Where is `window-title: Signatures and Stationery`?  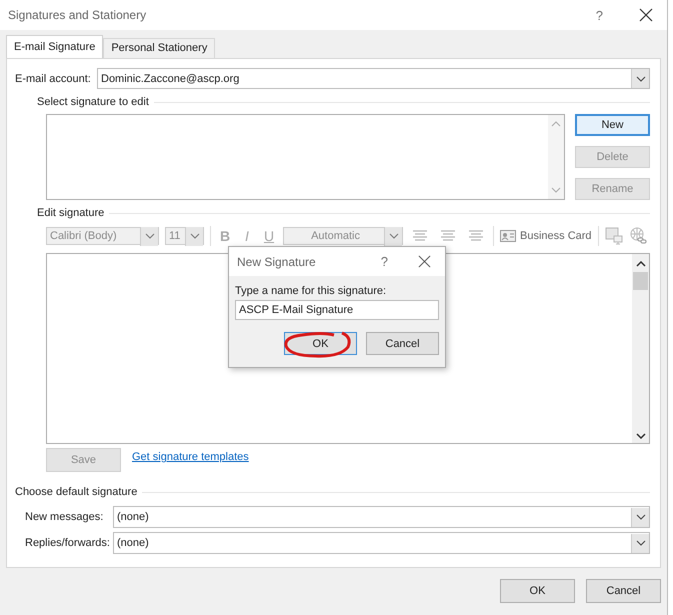 window-title: Signatures and Stationery is located at coordinates (78, 15).